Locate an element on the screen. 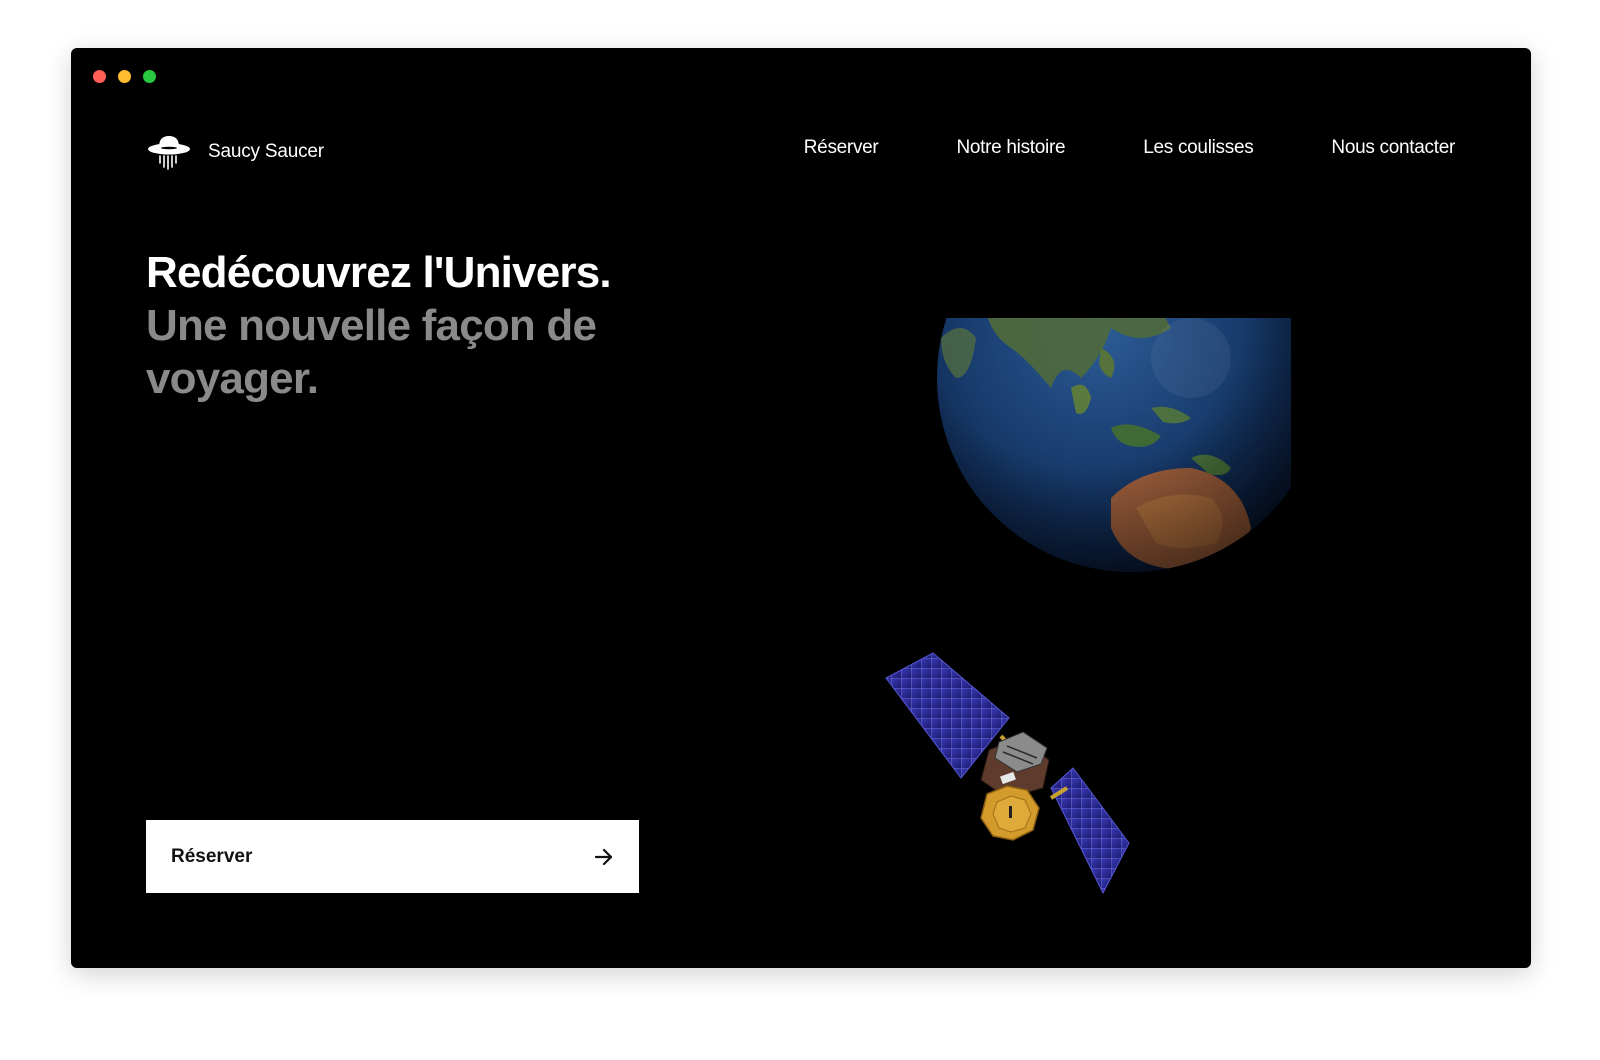  reserve-button-label: Réserver is located at coordinates (212, 856).